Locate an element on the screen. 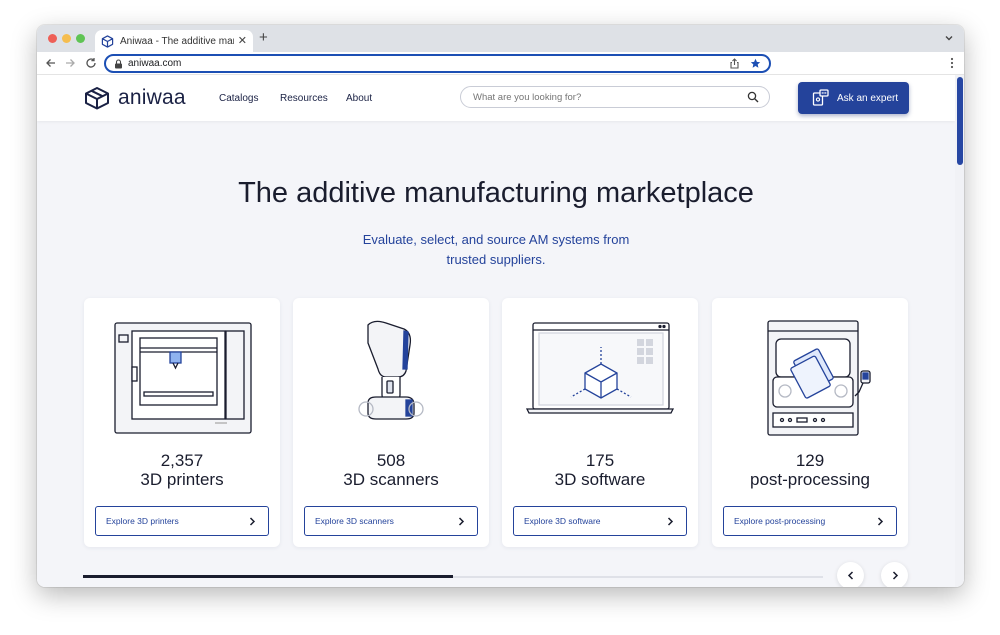  browser-toolbar: aniwaa.com is located at coordinates (500, 63).